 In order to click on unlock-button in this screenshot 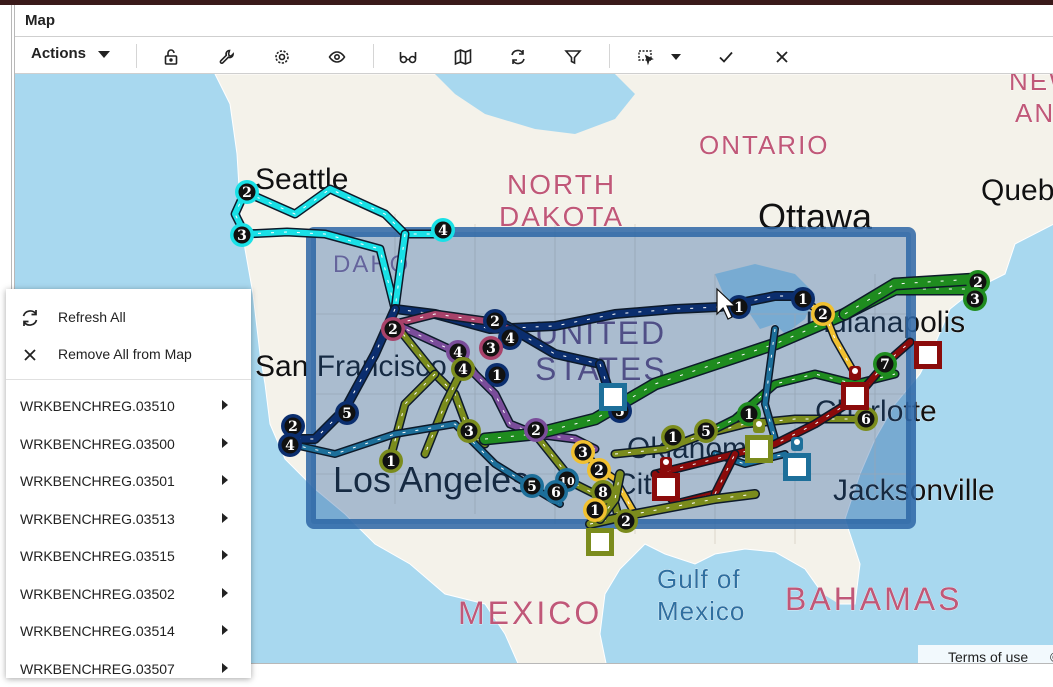, I will do `click(171, 57)`.